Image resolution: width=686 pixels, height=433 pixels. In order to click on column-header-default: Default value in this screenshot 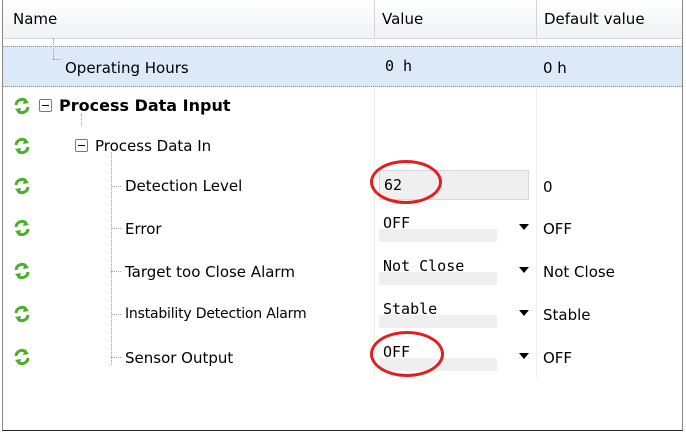, I will do `click(610, 19)`.